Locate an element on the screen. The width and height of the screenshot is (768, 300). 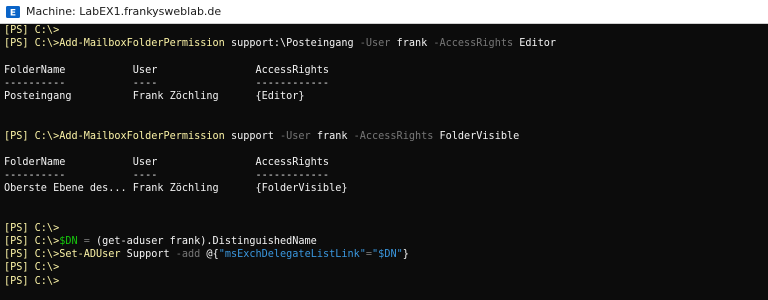
console-text-segment: FolderVisible is located at coordinates (476, 136).